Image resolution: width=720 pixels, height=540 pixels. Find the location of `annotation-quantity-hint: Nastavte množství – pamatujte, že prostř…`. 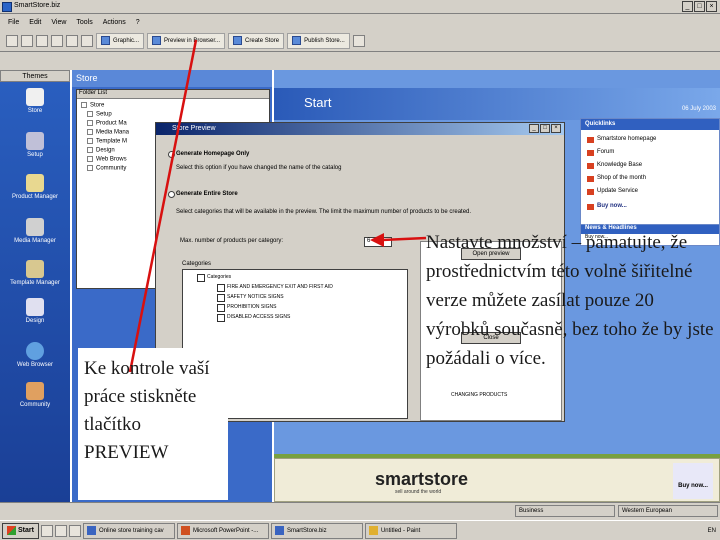

annotation-quantity-hint: Nastavte množství – pamatujte, že prostř… is located at coordinates (570, 300).